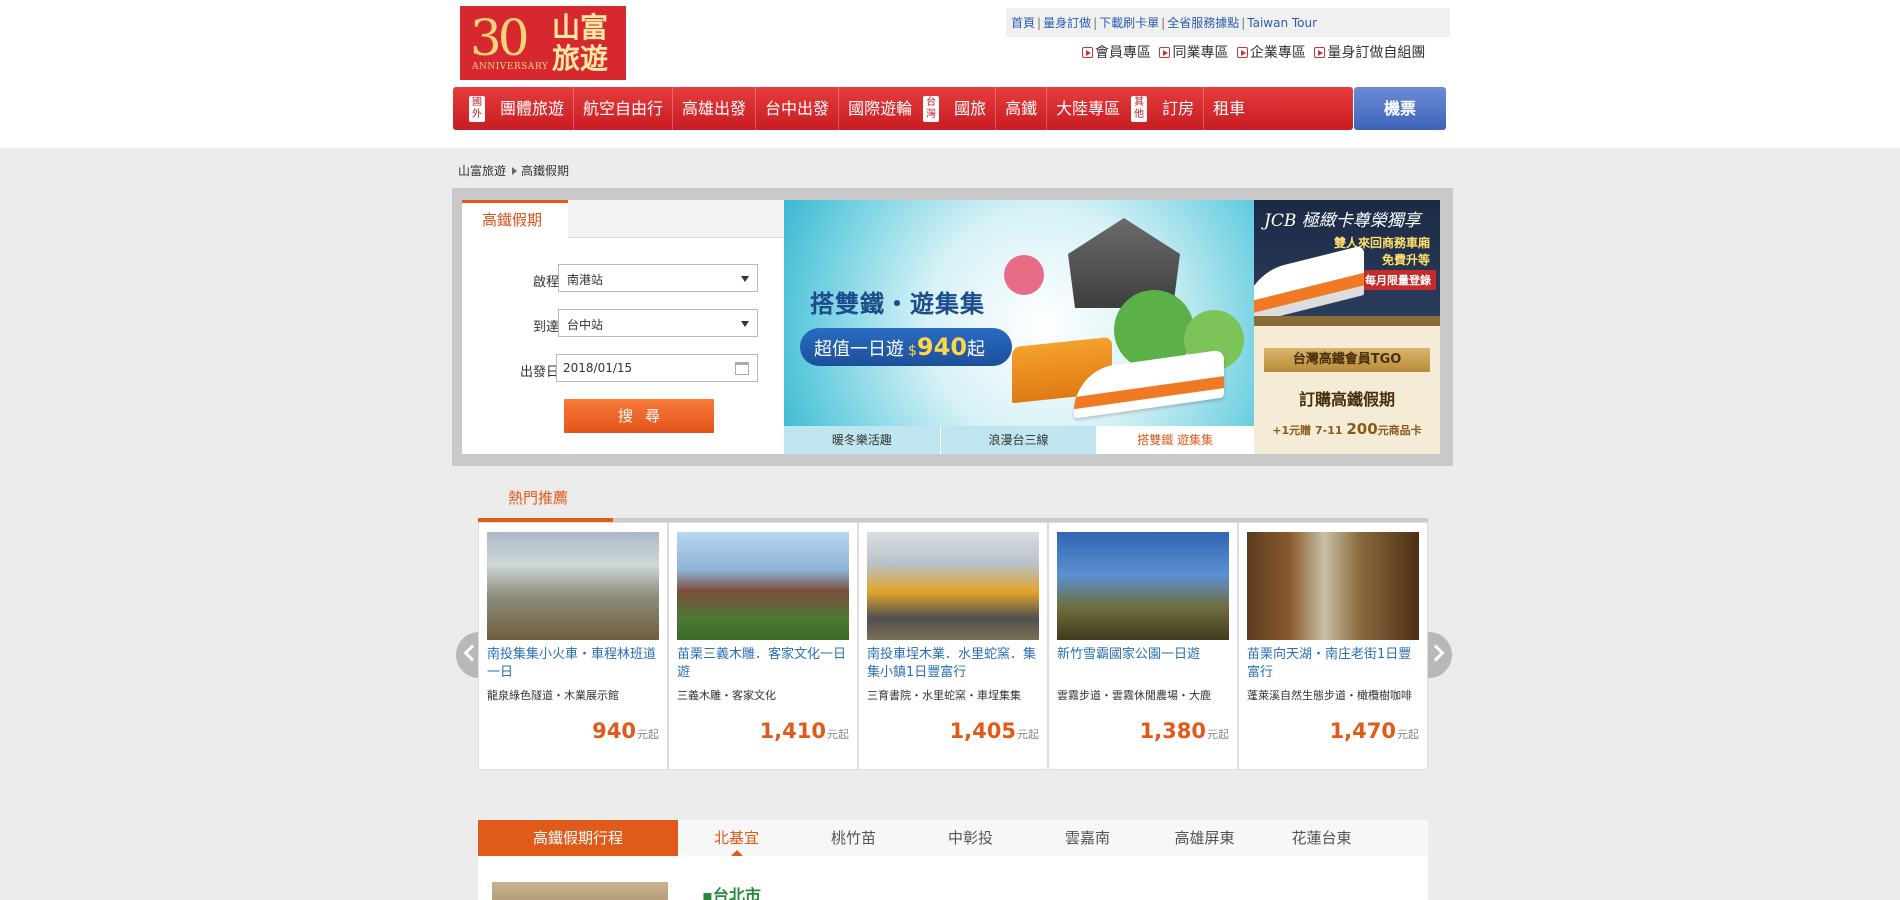 The width and height of the screenshot is (1900, 900). Describe the element at coordinates (500, 38) in the screenshot. I see `logo-30: 30` at that location.